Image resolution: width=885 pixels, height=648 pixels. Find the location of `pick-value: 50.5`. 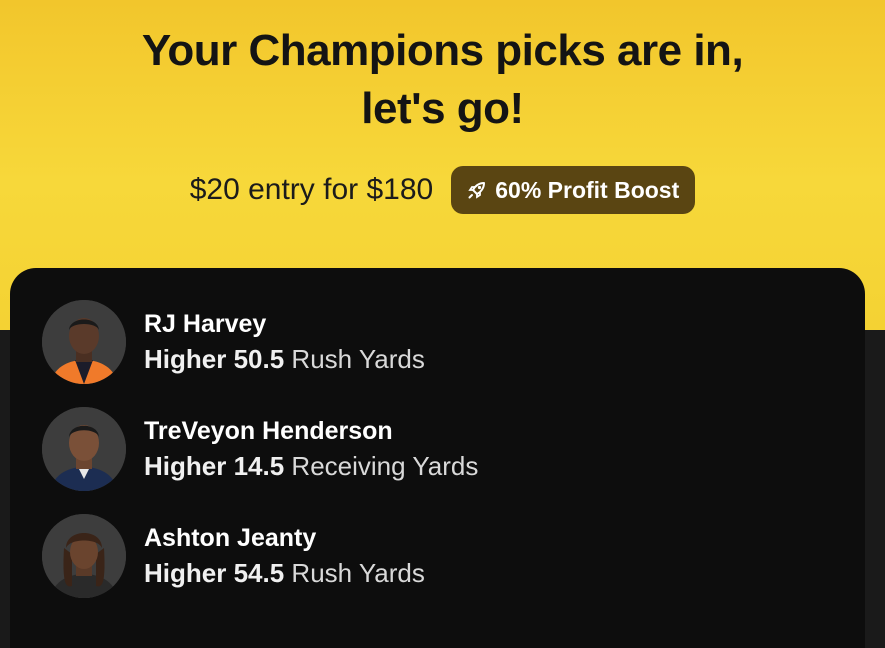

pick-value: 50.5 is located at coordinates (259, 359).